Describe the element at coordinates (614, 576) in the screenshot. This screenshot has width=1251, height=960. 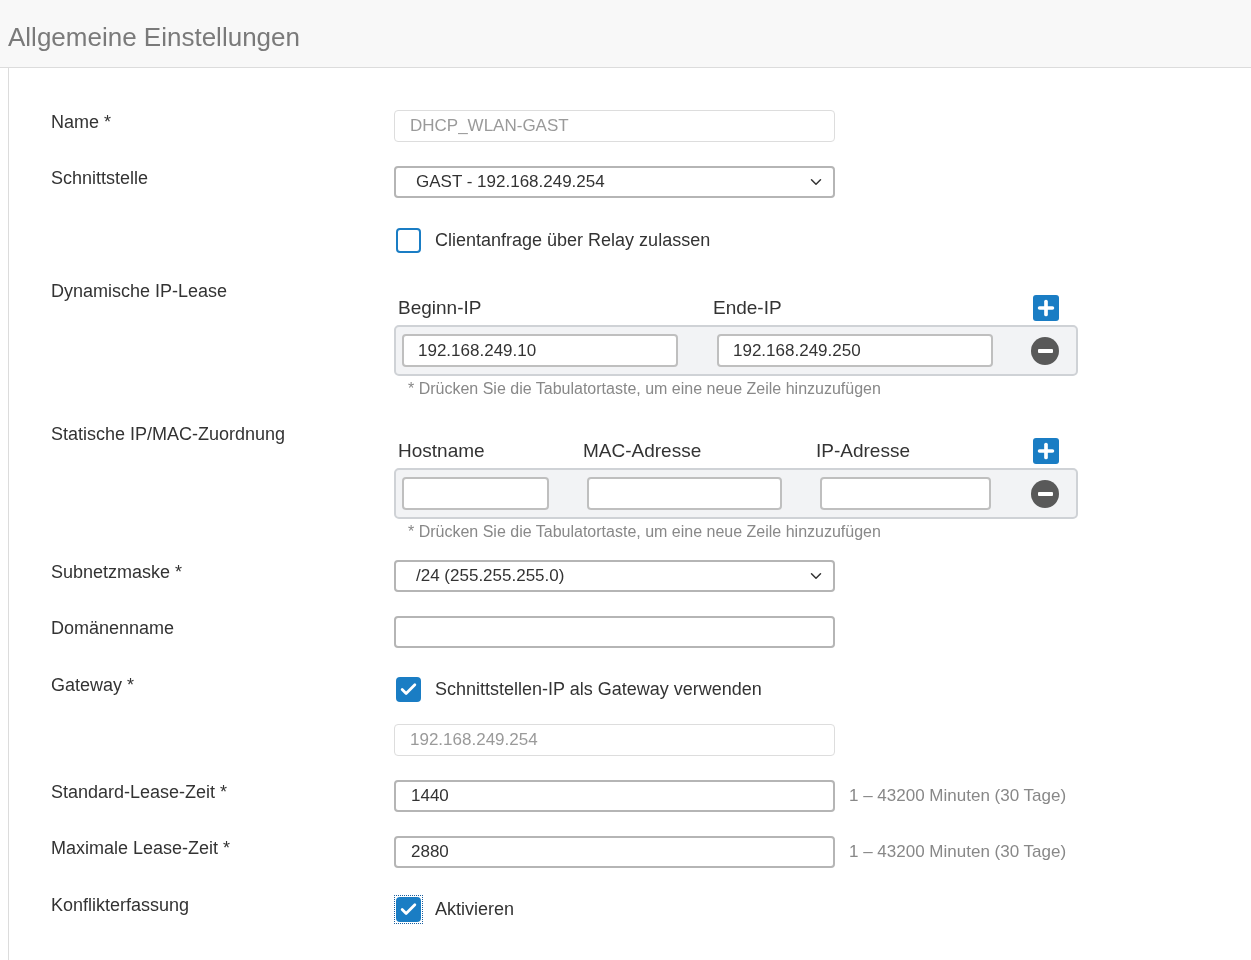
I see `dropdown-select: /24 (255.255.255.0)` at that location.